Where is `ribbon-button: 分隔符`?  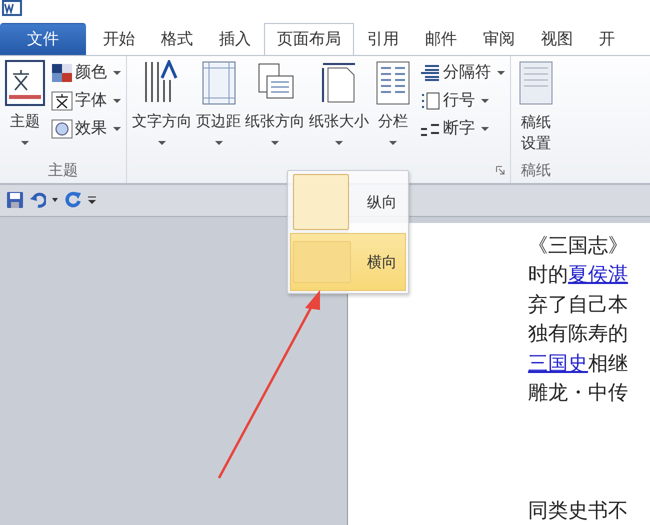
ribbon-button: 分隔符 is located at coordinates (462, 73).